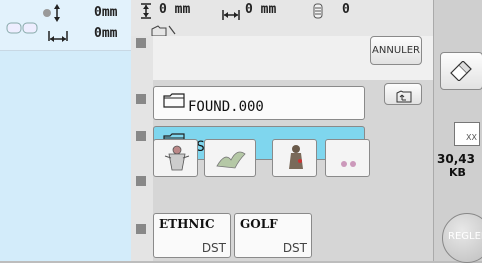 This screenshot has height=263, width=482. Describe the element at coordinates (349, 163) in the screenshot. I see `pattern-icon` at that location.